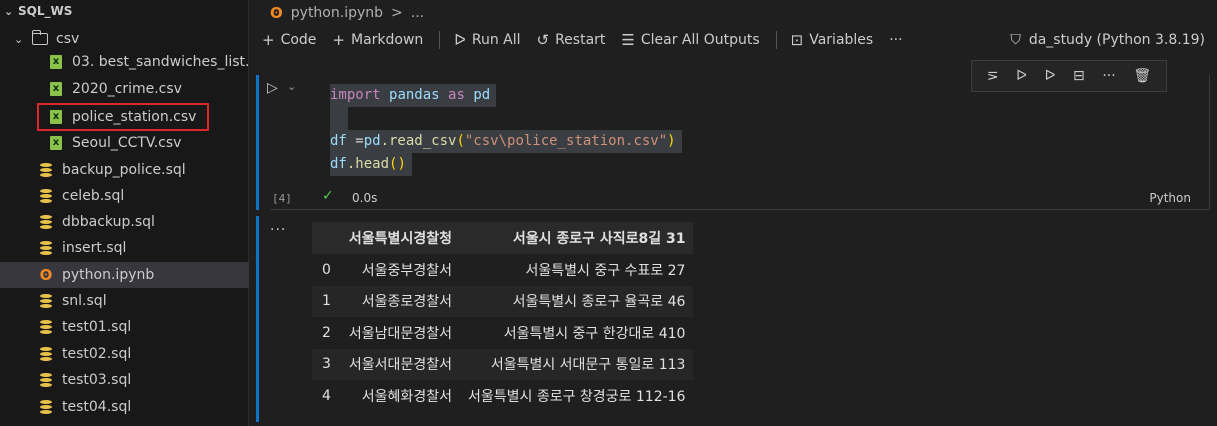 This screenshot has height=426, width=1217. Describe the element at coordinates (628, 40) in the screenshot. I see `clear-all-icon: ☰` at that location.